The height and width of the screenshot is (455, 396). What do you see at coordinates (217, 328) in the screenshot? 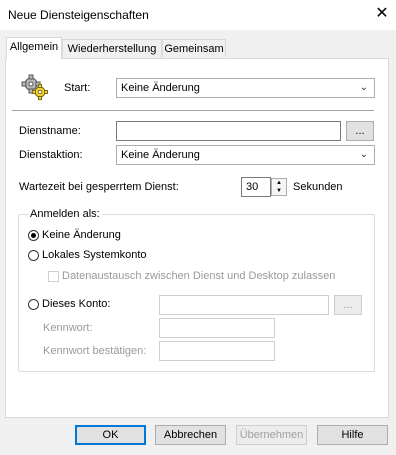
I see `password-input` at bounding box center [217, 328].